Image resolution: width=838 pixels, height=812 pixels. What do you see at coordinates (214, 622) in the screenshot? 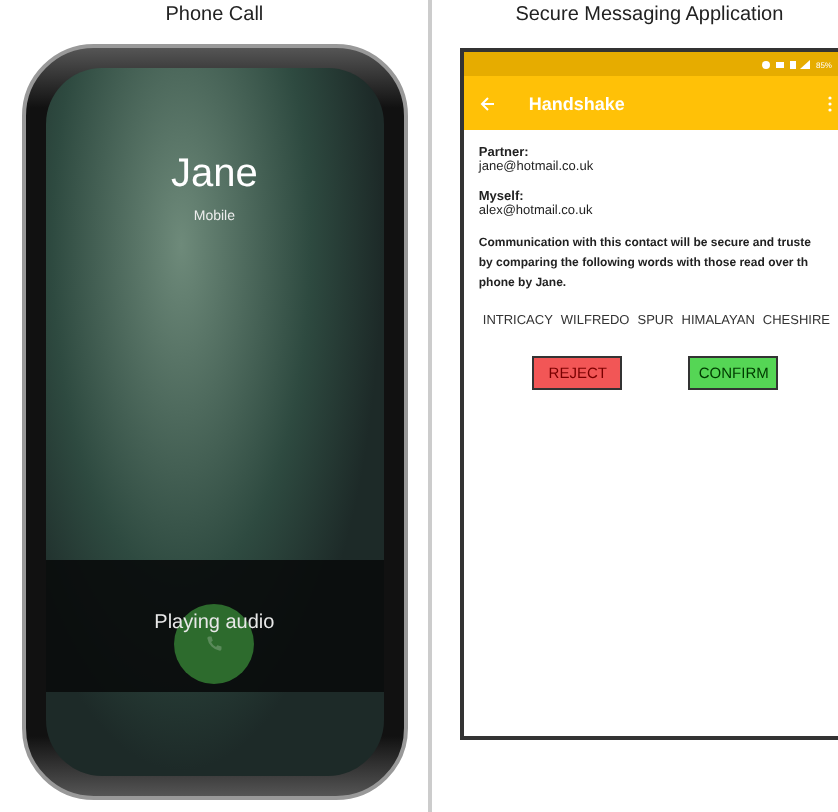
I see `status-text: Playing audio` at bounding box center [214, 622].